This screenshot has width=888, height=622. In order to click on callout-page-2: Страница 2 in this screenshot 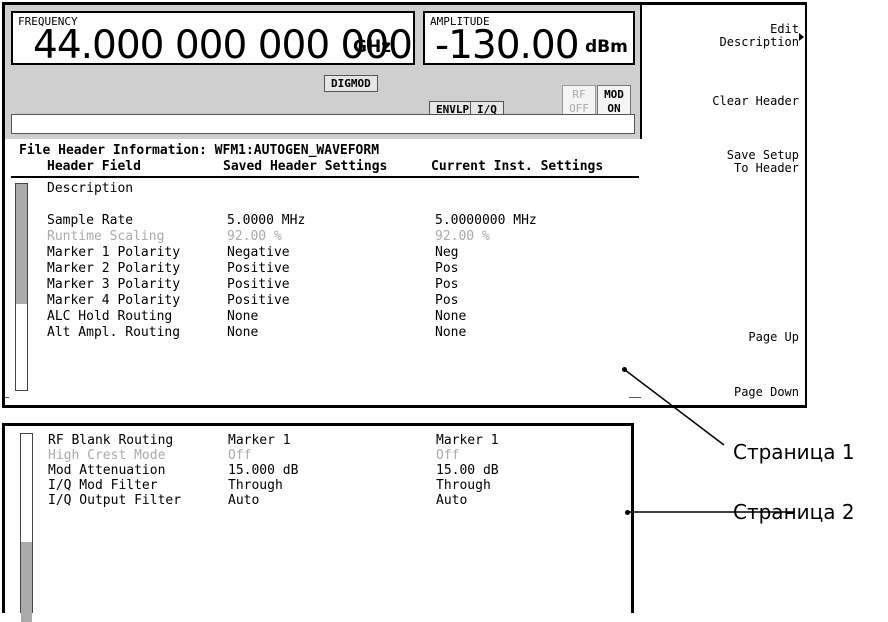, I will do `click(794, 512)`.